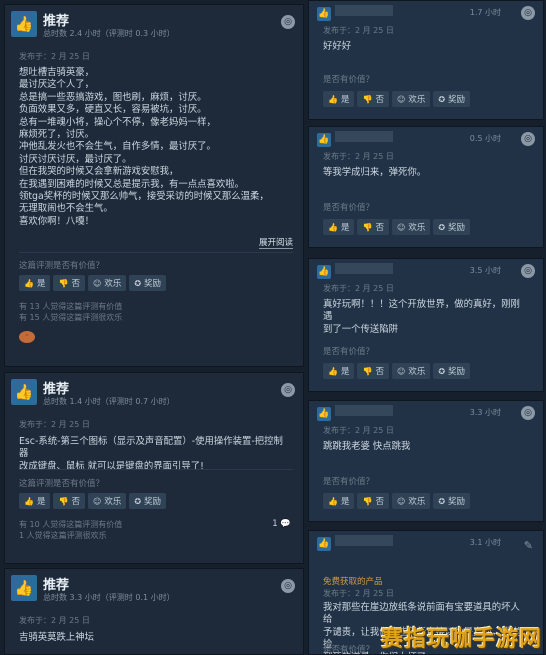  Describe the element at coordinates (375, 172) in the screenshot. I see `review-text: 等我学成归来，弹死你。` at that location.